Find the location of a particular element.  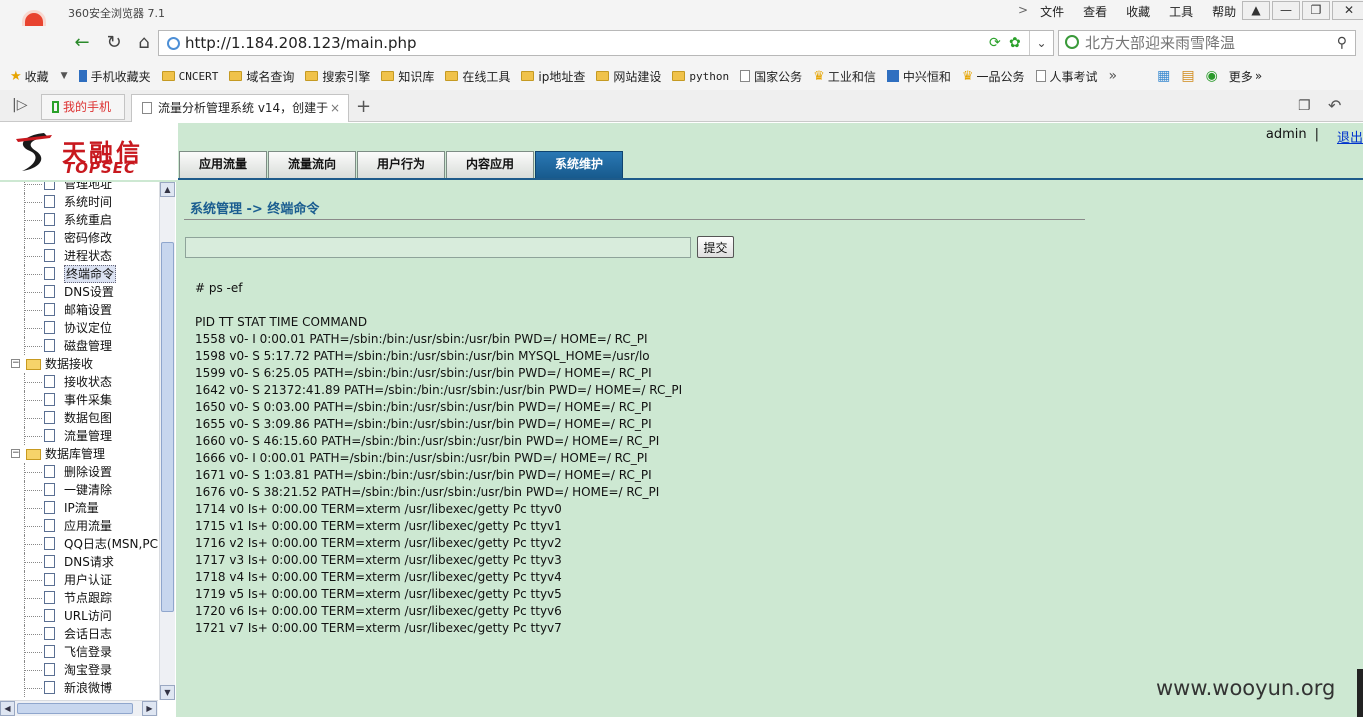

bookmark-zhongxing: 中兴恒和 is located at coordinates (918, 76).